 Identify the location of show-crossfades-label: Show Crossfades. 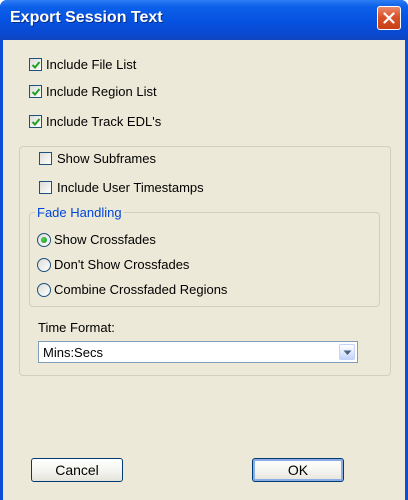
(105, 239).